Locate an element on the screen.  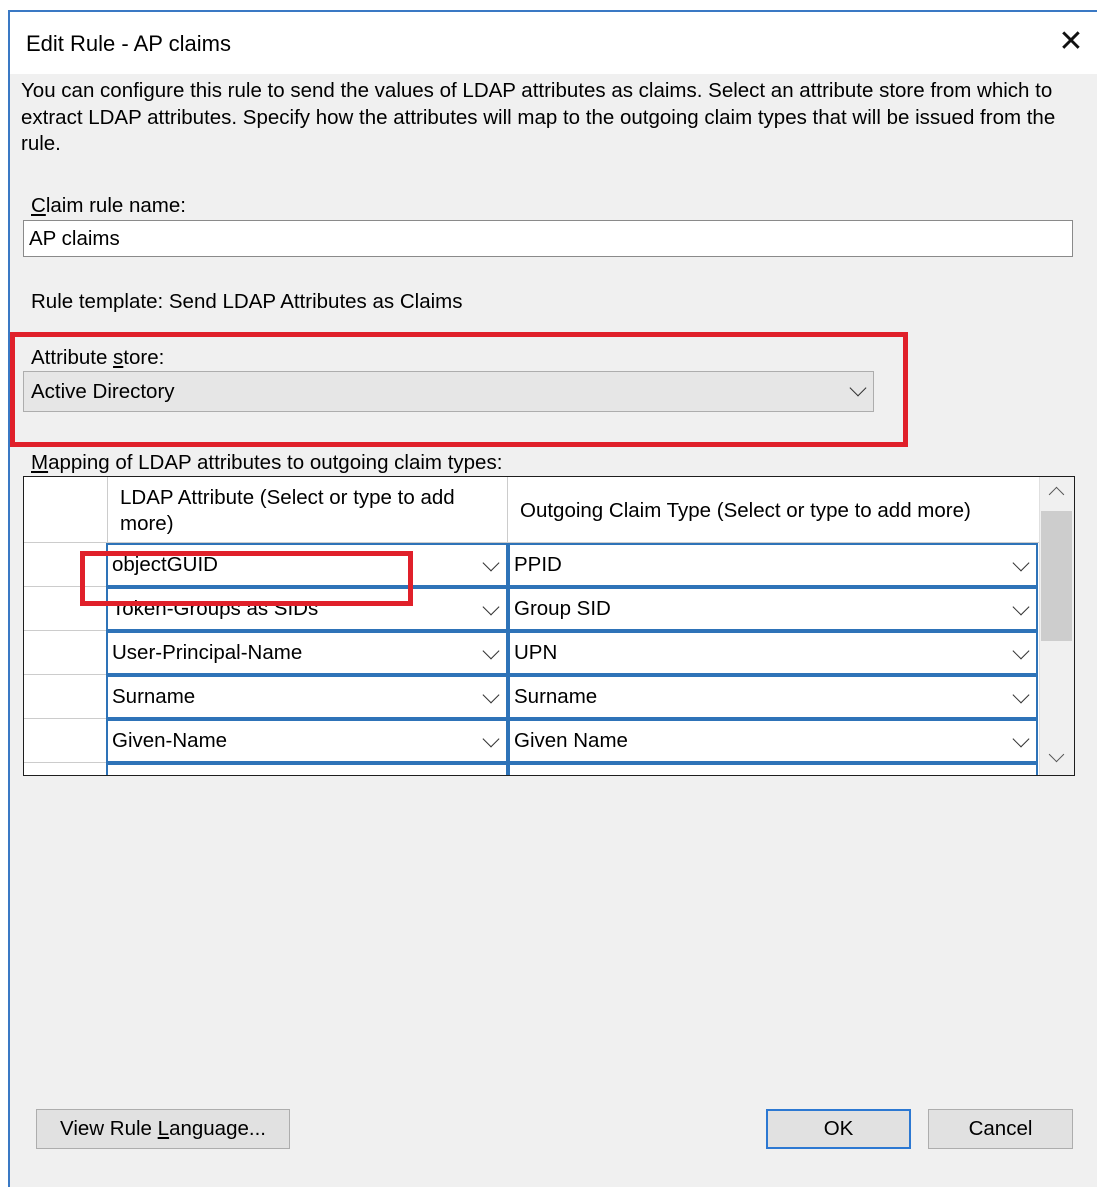
claim-rule-name-input is located at coordinates (548, 238).